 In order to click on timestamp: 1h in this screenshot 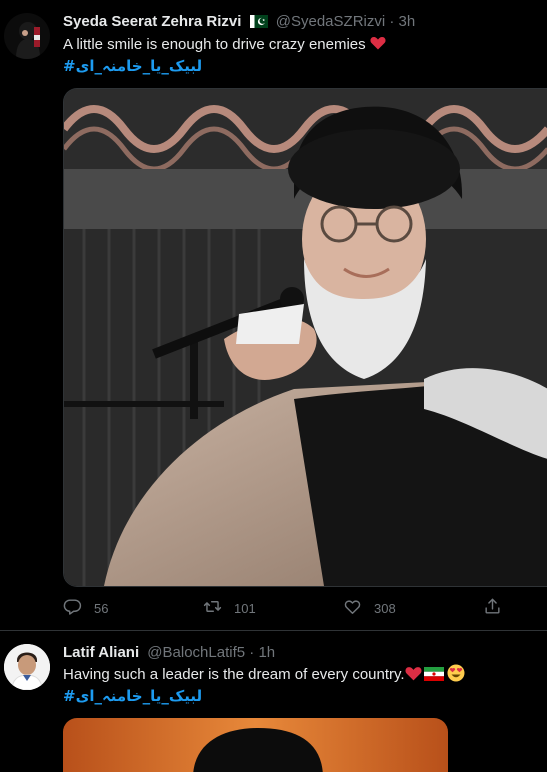, I will do `click(266, 652)`.